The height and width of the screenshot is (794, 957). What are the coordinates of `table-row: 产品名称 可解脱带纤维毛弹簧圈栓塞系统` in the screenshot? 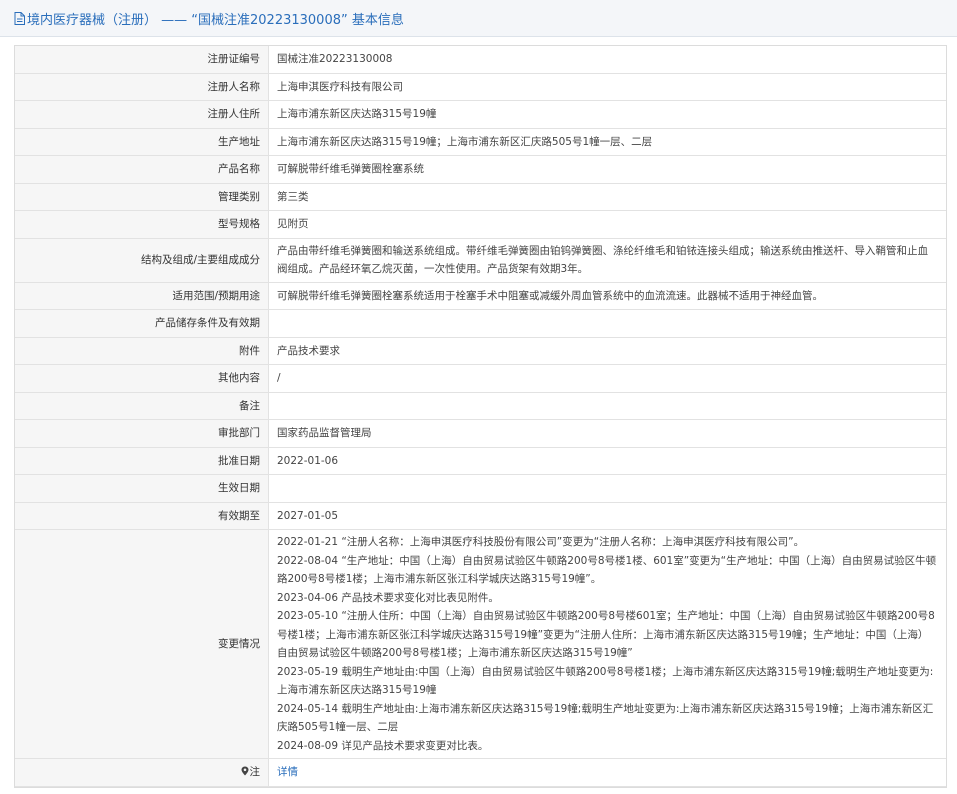 It's located at (480, 169).